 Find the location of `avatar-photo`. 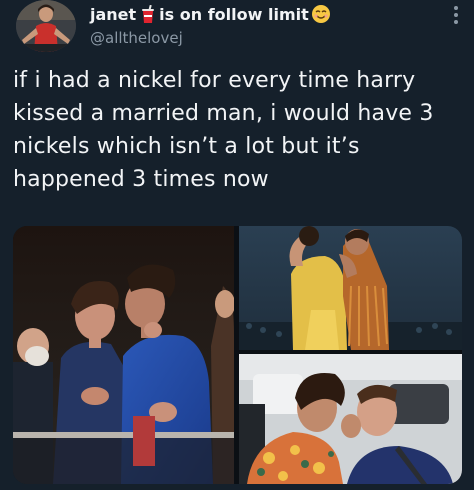

avatar-photo is located at coordinates (46, 26).